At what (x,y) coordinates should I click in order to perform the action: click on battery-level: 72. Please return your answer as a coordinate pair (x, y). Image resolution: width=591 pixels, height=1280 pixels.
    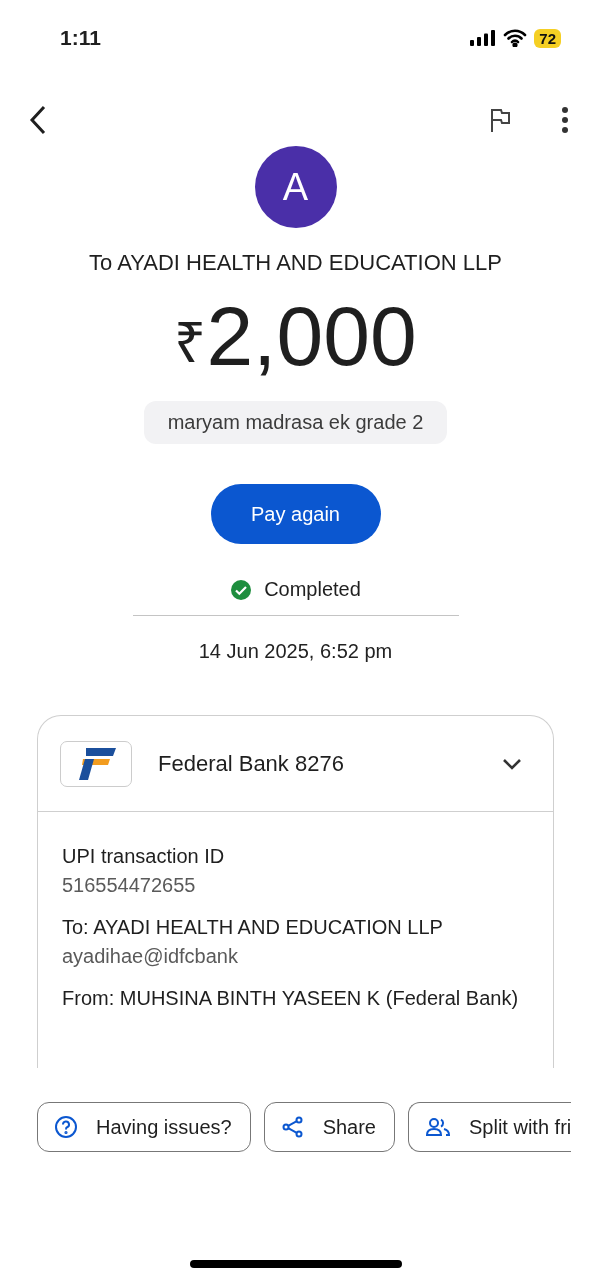
    Looking at the image, I should click on (547, 38).